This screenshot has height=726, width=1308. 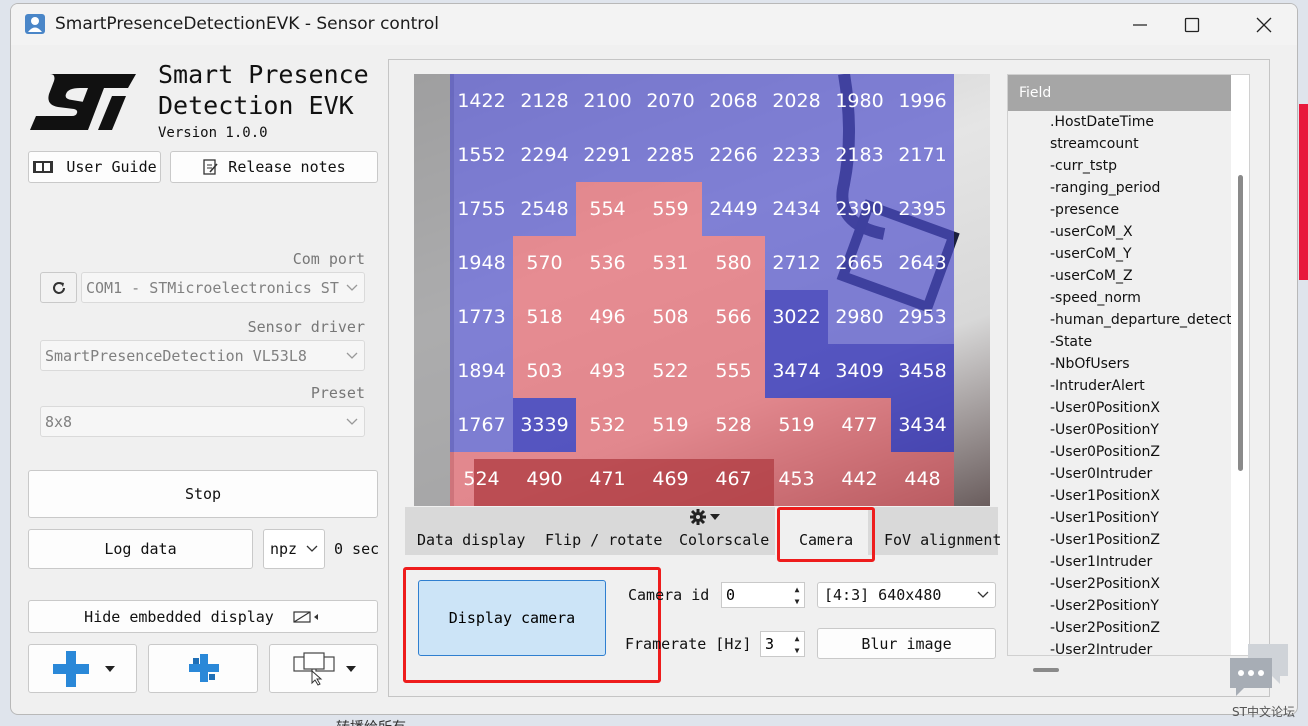 What do you see at coordinates (607, 479) in the screenshot?
I see `heatmap-cell: 471` at bounding box center [607, 479].